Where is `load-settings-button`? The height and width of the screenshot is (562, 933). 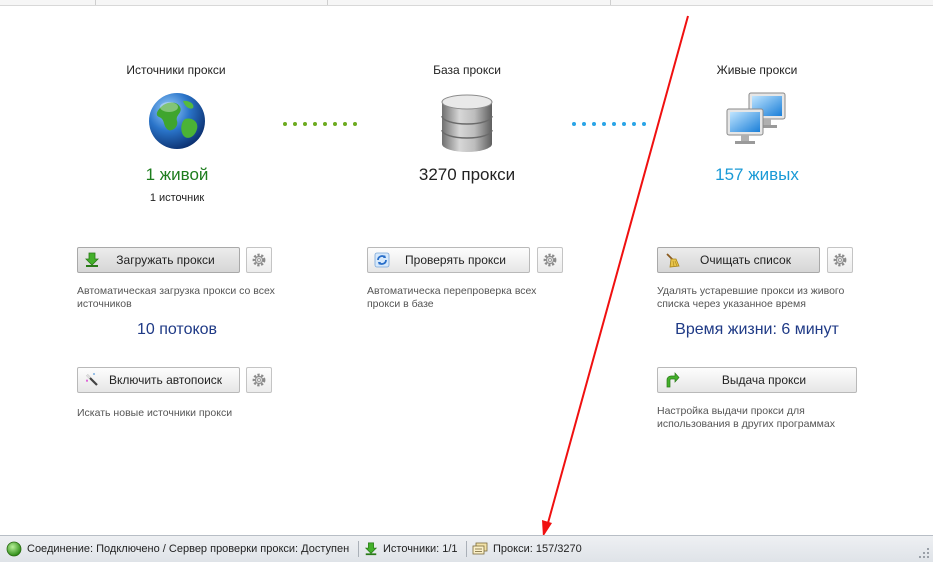
load-settings-button is located at coordinates (259, 260).